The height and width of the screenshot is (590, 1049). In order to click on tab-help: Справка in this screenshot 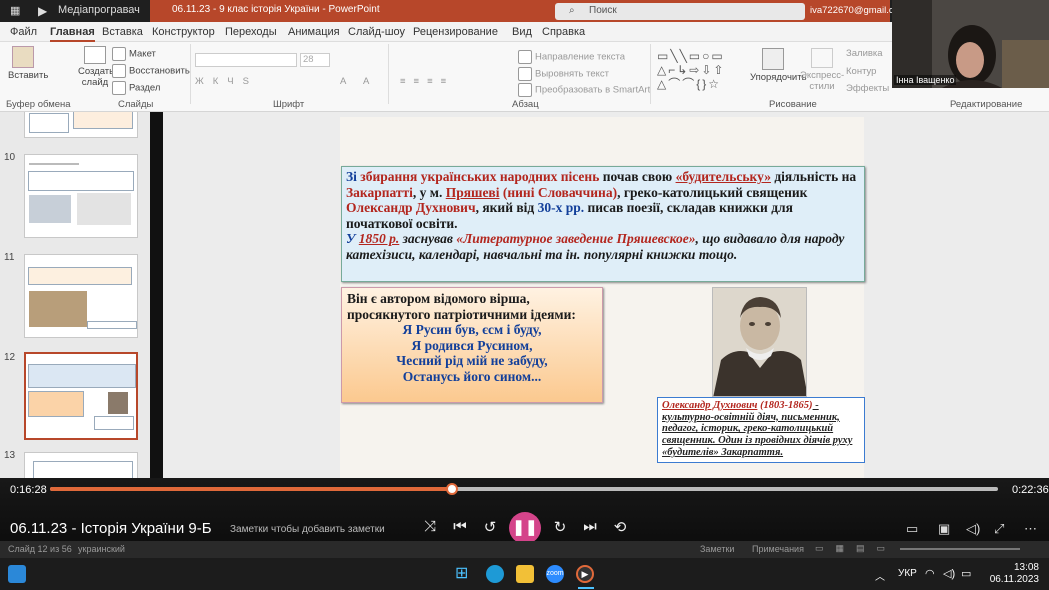, I will do `click(563, 32)`.